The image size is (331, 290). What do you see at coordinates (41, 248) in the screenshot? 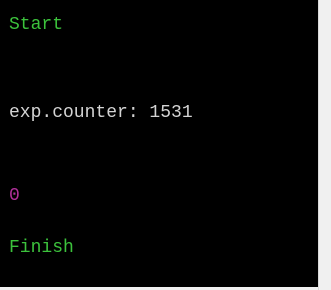
I see `console-line-finish: Finish` at bounding box center [41, 248].